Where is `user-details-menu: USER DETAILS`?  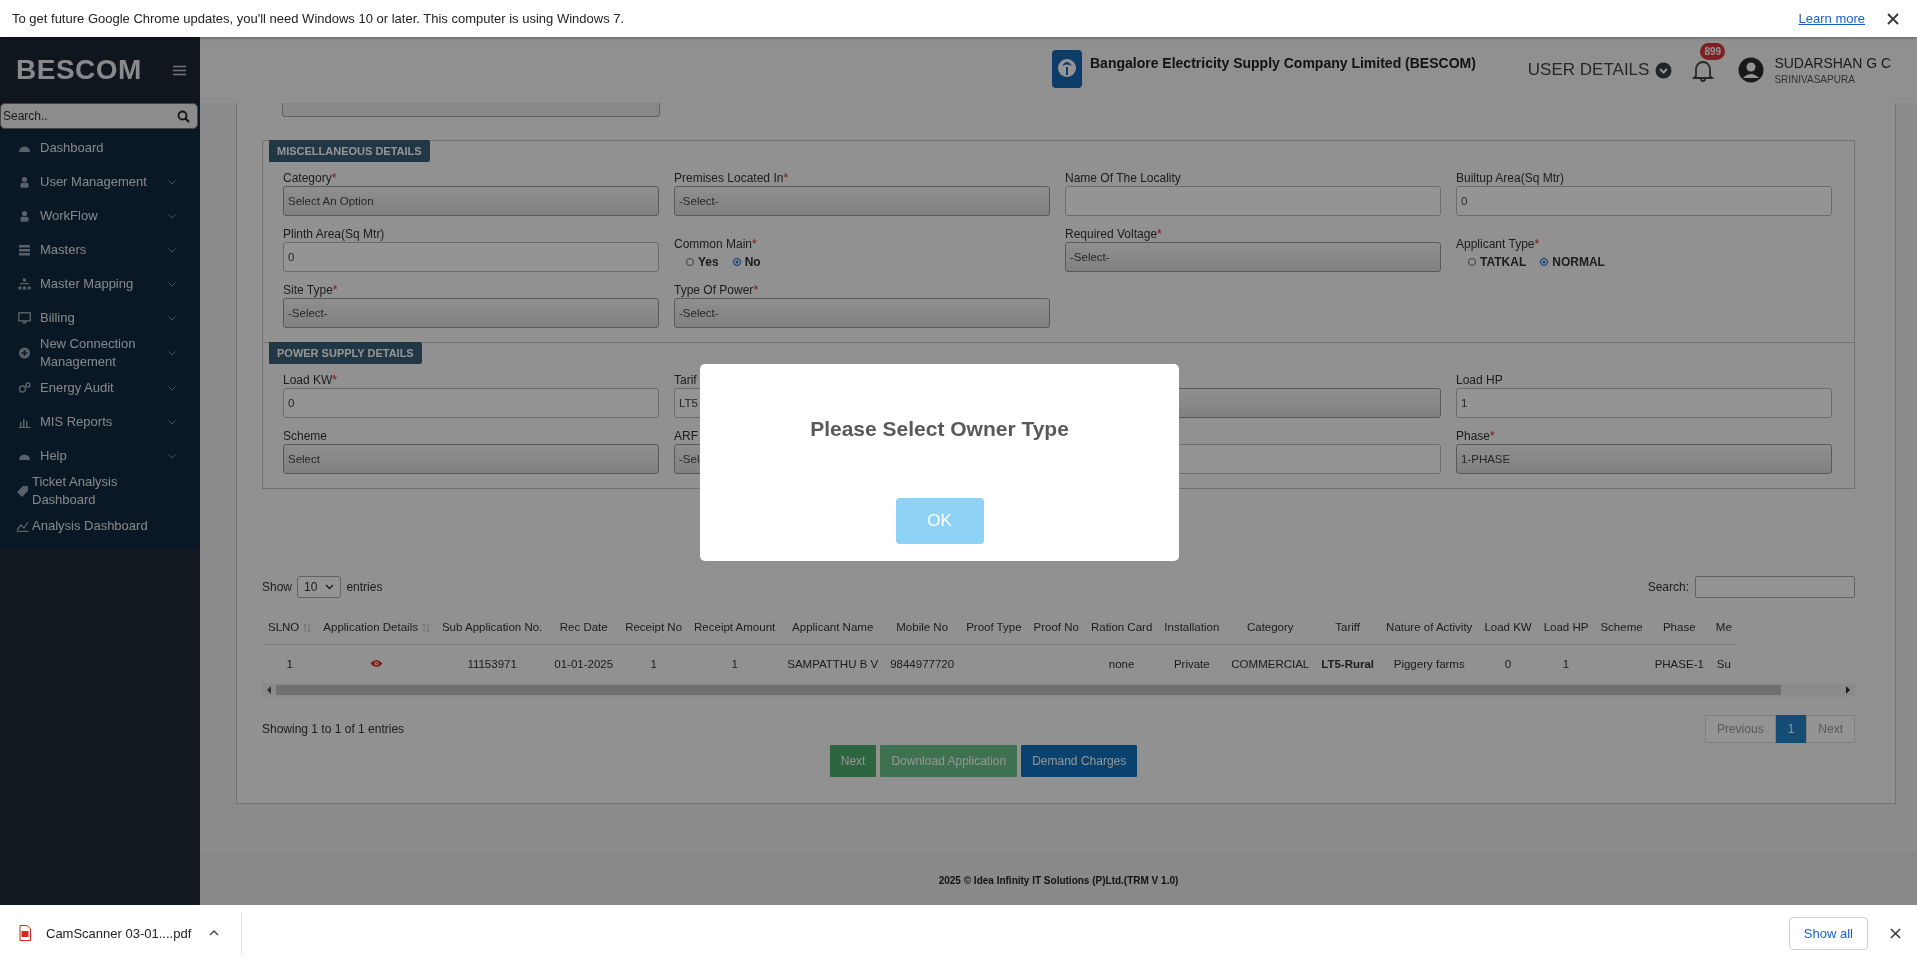
user-details-menu: USER DETAILS is located at coordinates (1600, 70).